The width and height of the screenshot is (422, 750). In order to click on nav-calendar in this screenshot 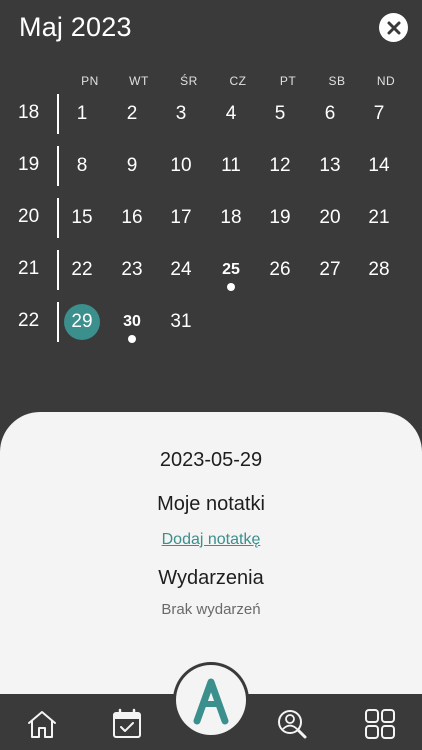, I will do `click(127, 724)`.